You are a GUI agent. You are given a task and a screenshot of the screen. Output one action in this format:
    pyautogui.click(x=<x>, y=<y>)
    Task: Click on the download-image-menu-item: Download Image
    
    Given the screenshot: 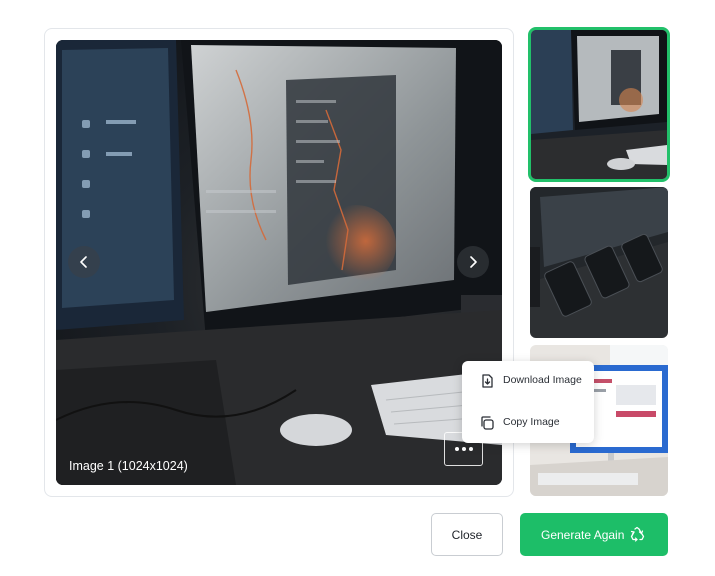 What is the action you would take?
    pyautogui.click(x=528, y=381)
    